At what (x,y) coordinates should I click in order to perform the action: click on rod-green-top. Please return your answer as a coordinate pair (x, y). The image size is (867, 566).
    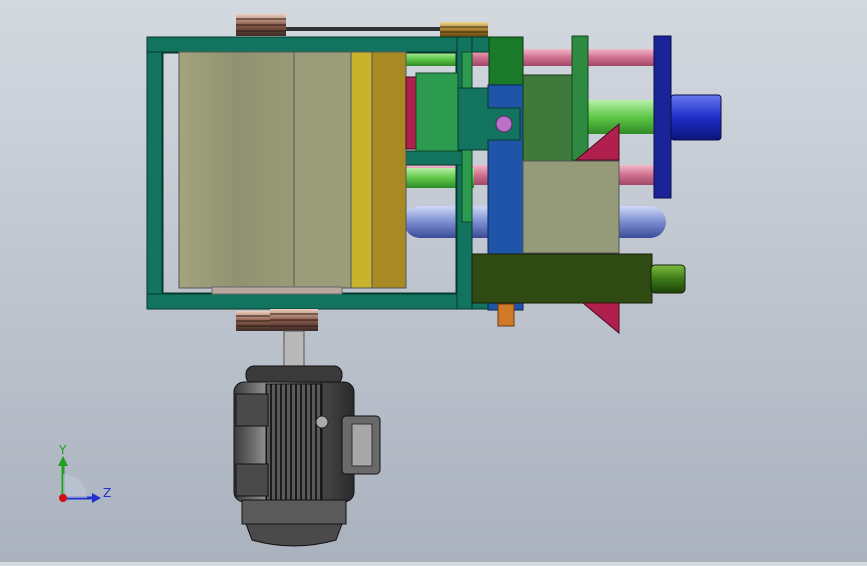
    Looking at the image, I should click on (434, 59).